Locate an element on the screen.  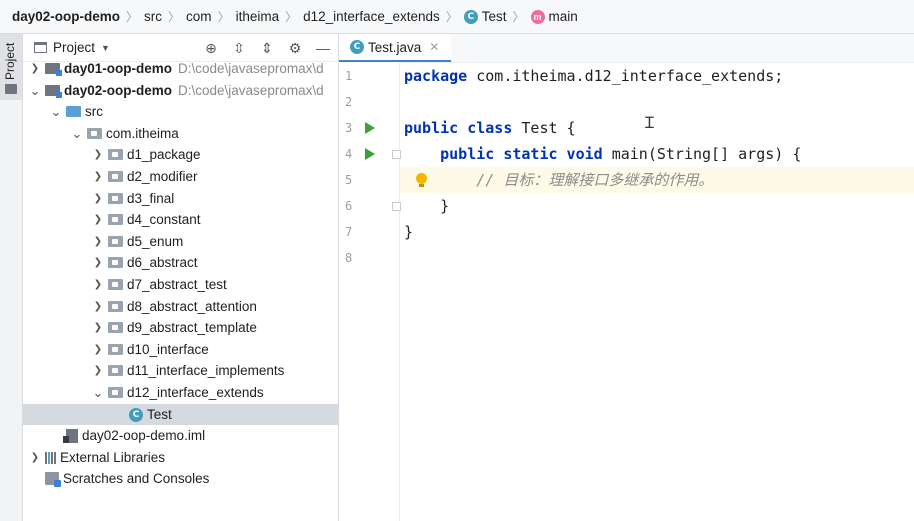
gear-icon: ⚙ is located at coordinates (295, 48).